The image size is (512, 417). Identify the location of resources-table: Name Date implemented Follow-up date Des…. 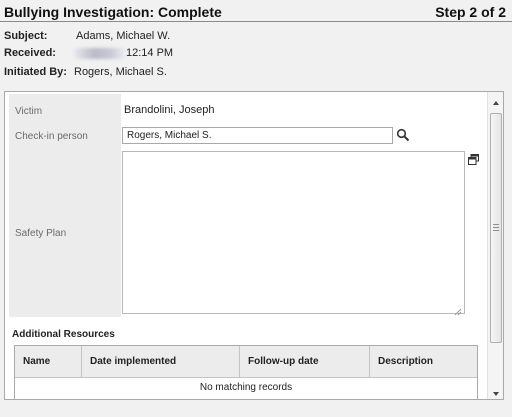
(246, 372).